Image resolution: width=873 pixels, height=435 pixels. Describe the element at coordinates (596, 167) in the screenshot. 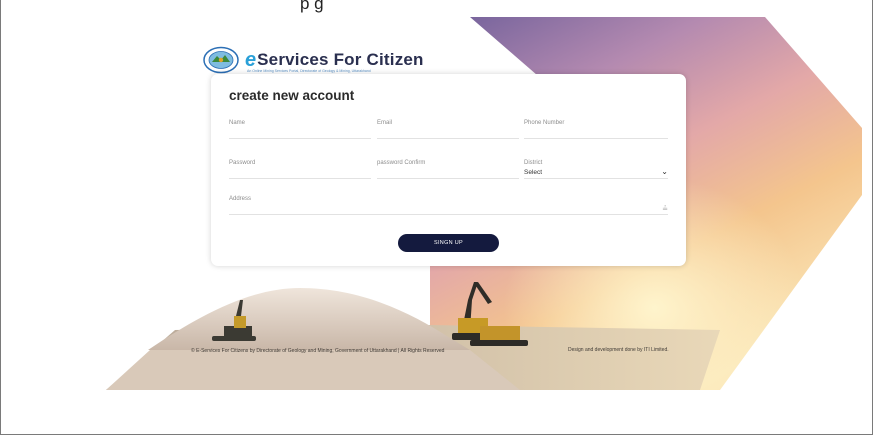

I see `district-select: District Select ⌄` at that location.